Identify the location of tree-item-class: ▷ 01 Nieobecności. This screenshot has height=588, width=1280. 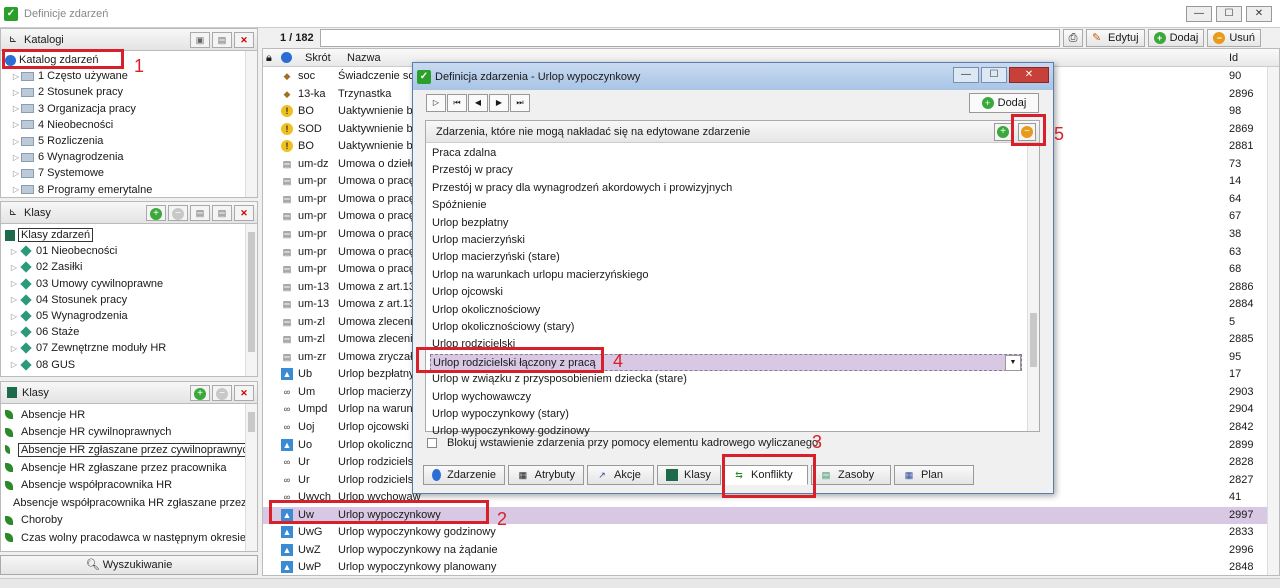
(129, 251).